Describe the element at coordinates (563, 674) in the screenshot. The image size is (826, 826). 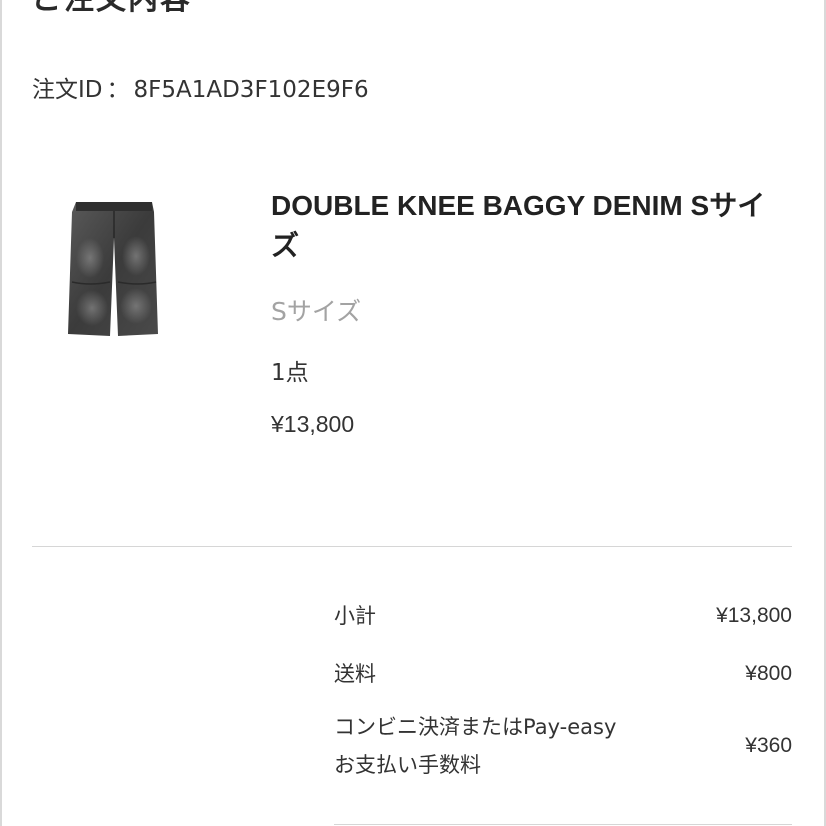
I see `summary-row-shipping: 送料 ¥800` at that location.